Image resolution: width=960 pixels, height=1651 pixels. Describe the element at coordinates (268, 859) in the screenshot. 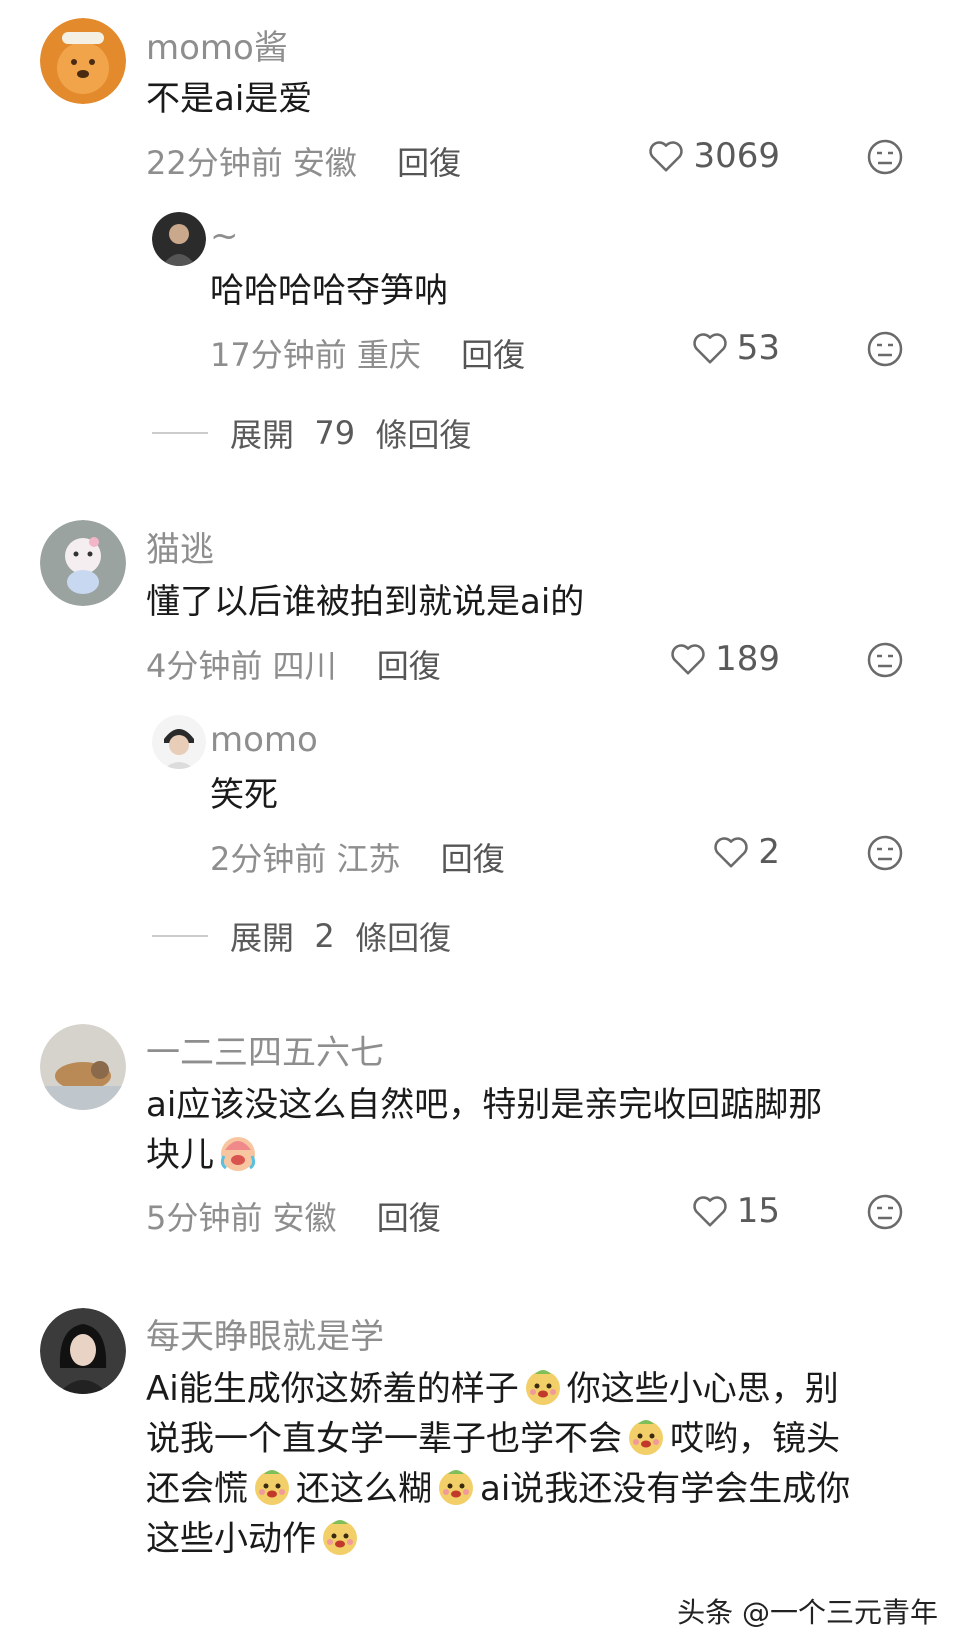

I see `timestamp: 2分钟前` at that location.